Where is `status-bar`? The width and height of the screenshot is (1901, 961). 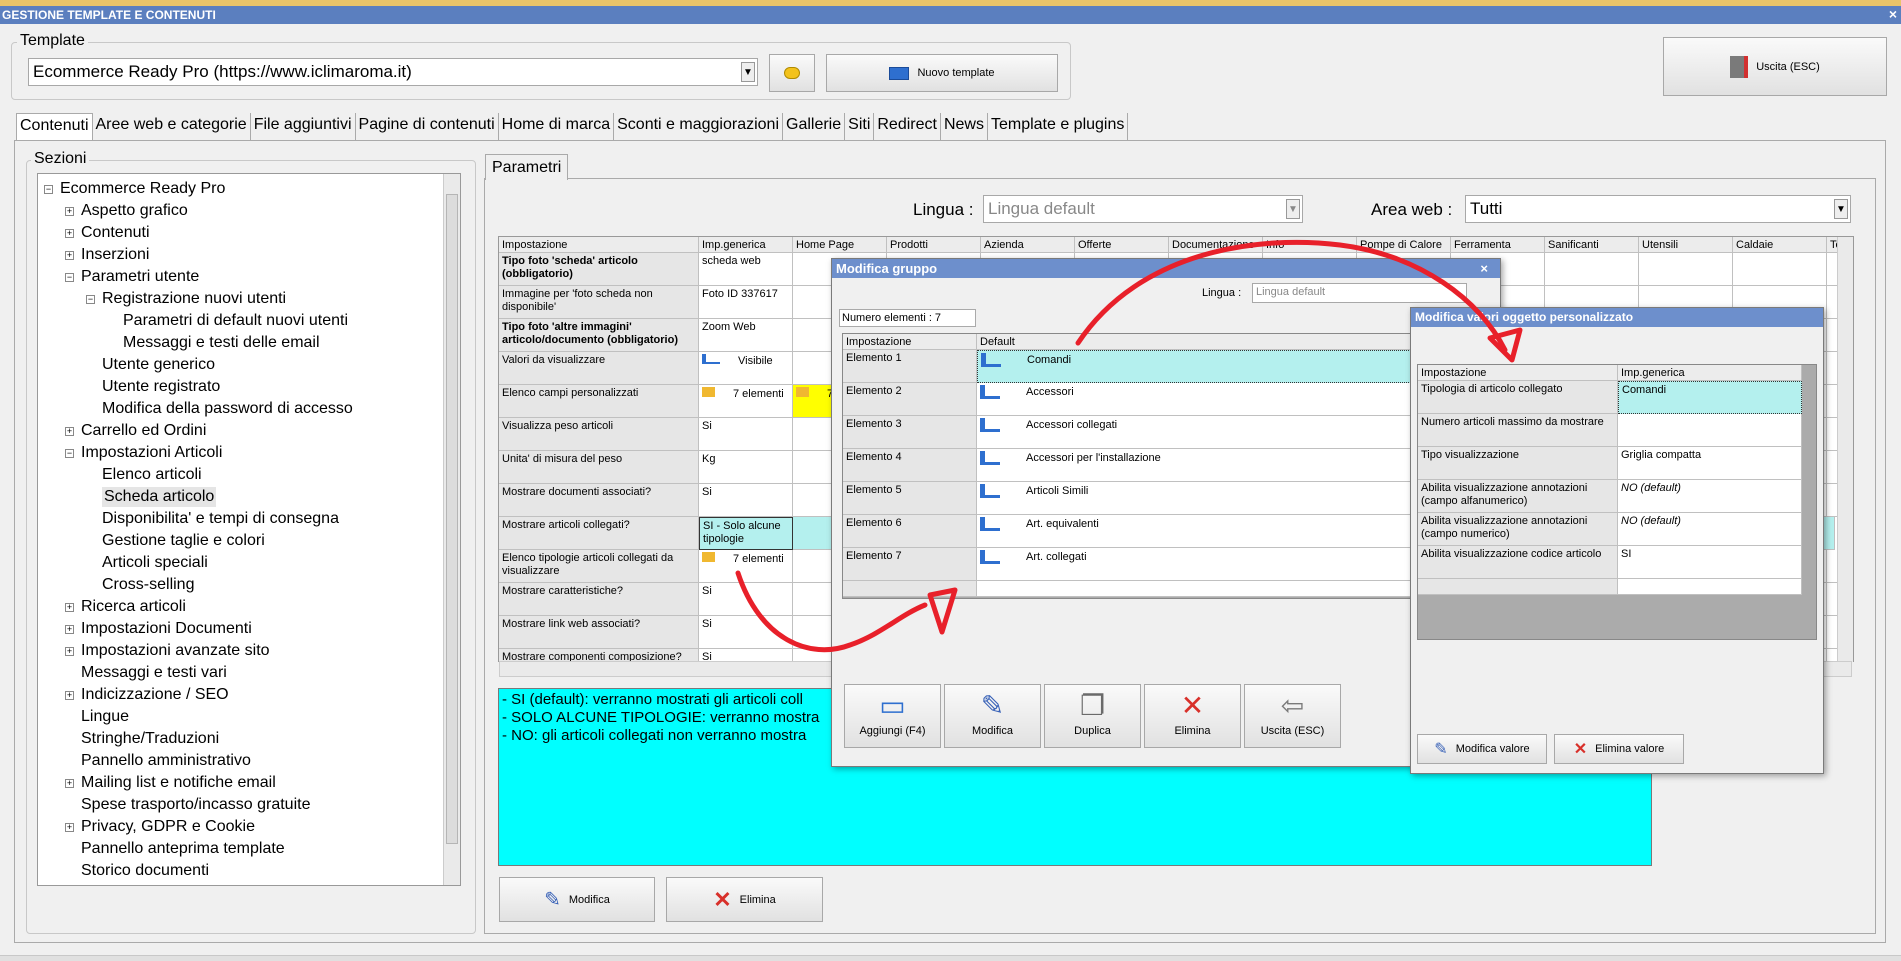
status-bar is located at coordinates (950, 958).